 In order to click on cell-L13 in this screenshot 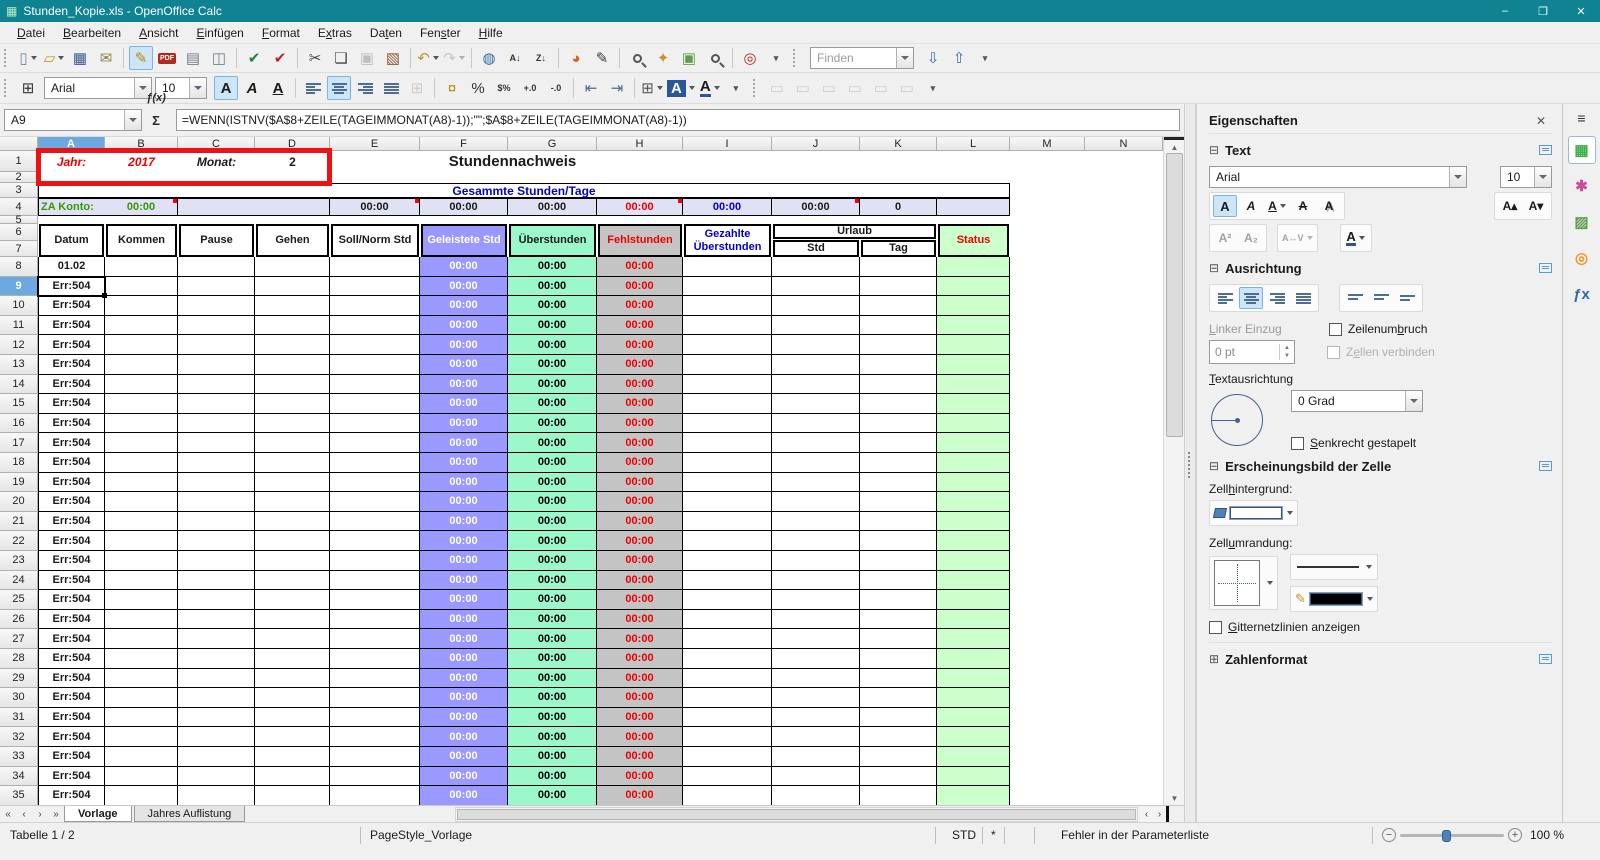, I will do `click(973, 365)`.